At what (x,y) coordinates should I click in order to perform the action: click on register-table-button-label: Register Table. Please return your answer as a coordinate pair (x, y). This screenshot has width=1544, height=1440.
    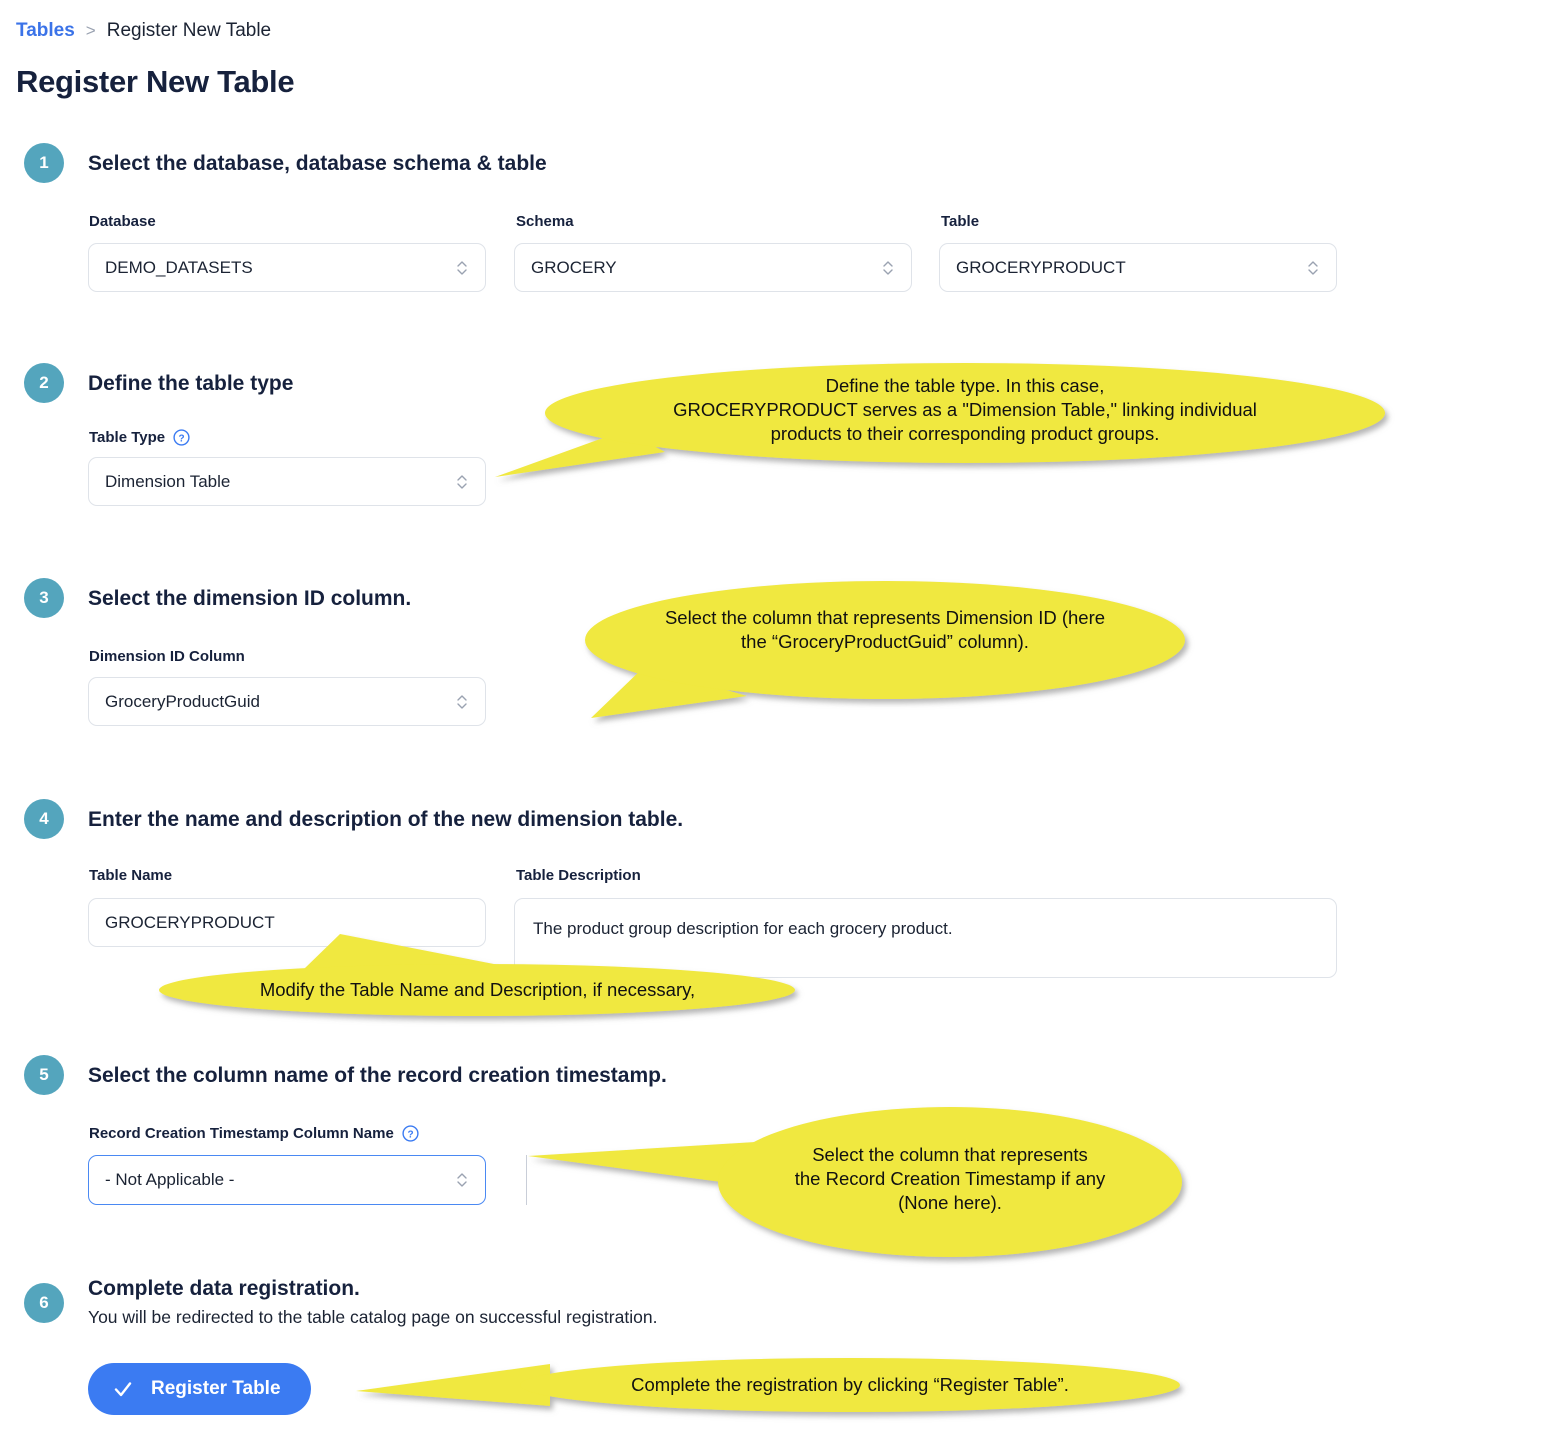
    Looking at the image, I should click on (216, 1388).